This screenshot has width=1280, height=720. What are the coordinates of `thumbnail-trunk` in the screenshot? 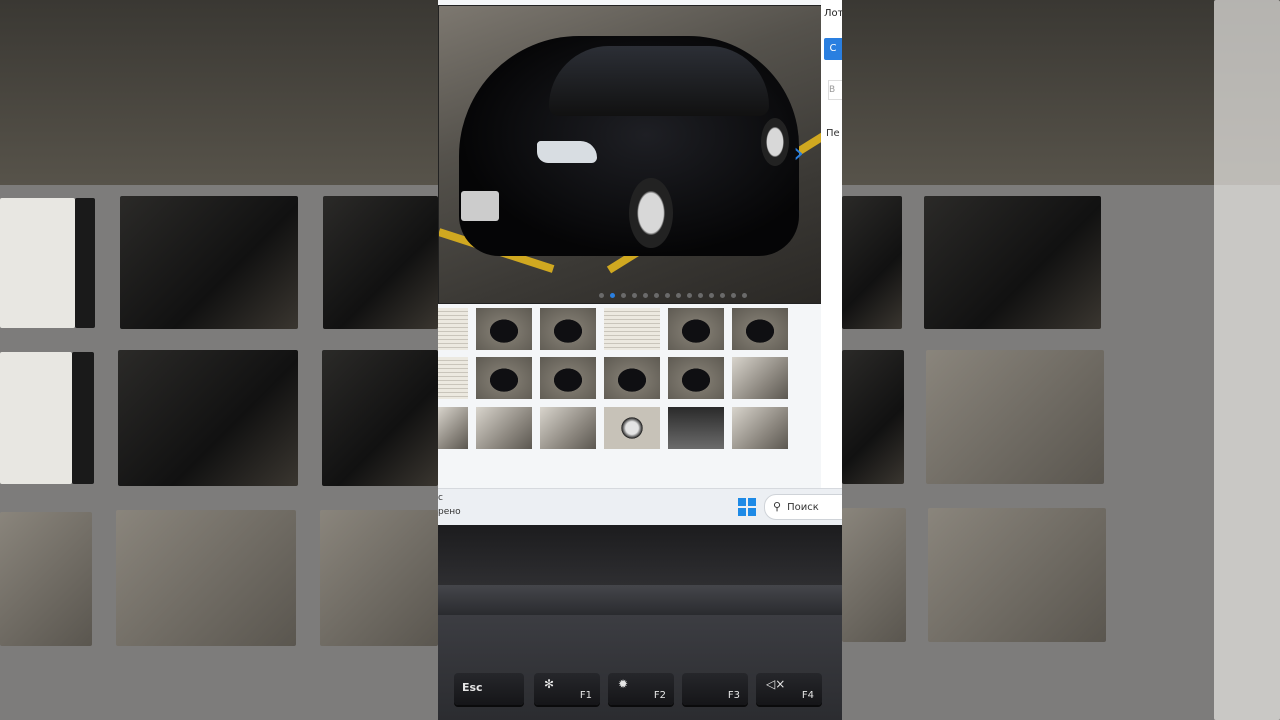 It's located at (568, 428).